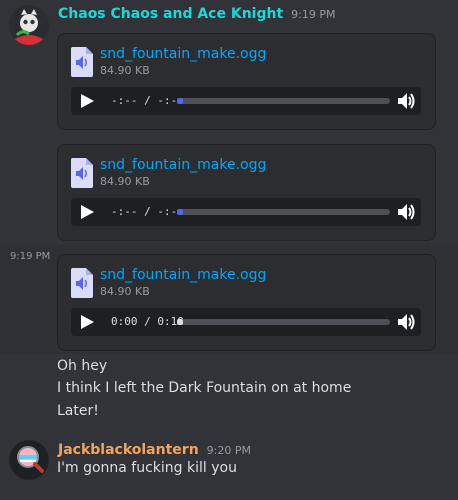 The image size is (458, 500). I want to click on message-text: Oh hey, so click(82, 366).